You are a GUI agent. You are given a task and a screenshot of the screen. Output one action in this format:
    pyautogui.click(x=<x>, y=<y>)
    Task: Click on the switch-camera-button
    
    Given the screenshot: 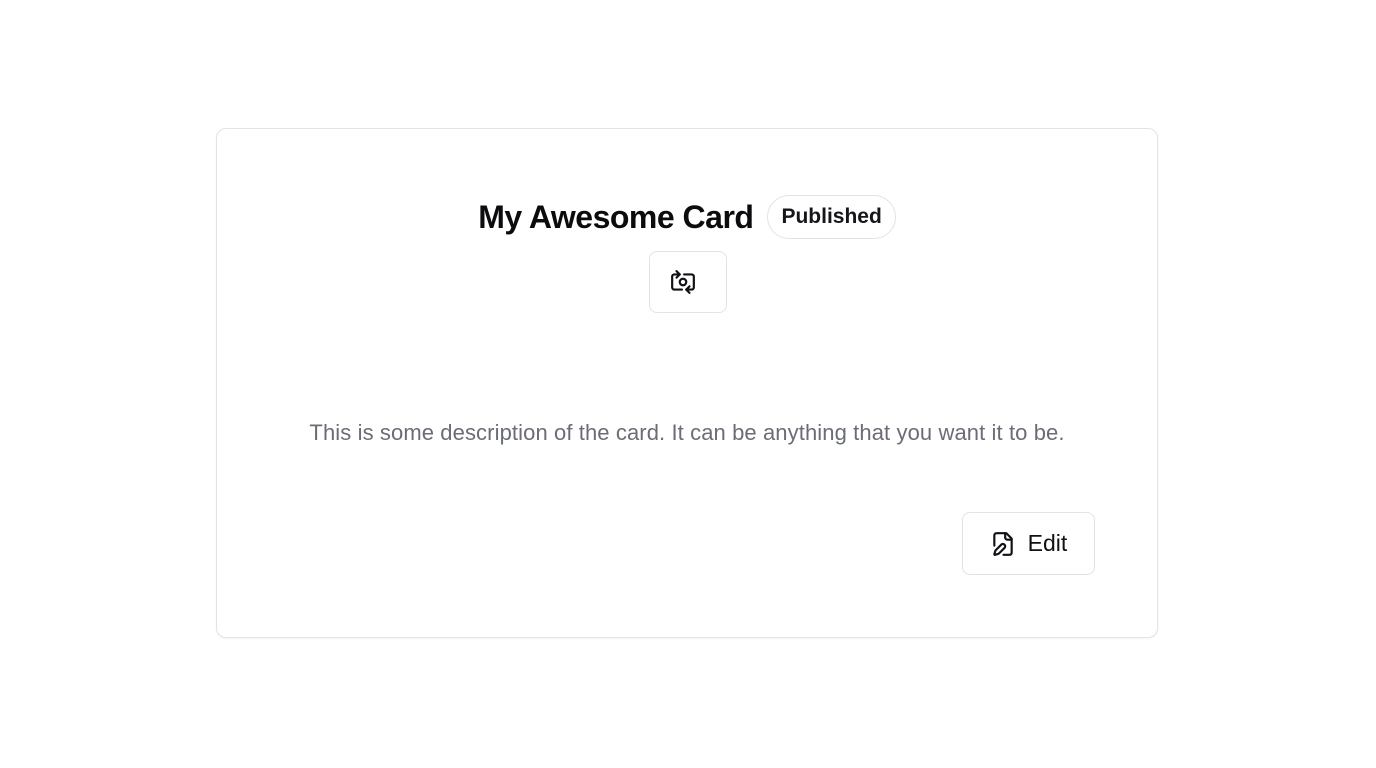 What is the action you would take?
    pyautogui.click(x=688, y=282)
    